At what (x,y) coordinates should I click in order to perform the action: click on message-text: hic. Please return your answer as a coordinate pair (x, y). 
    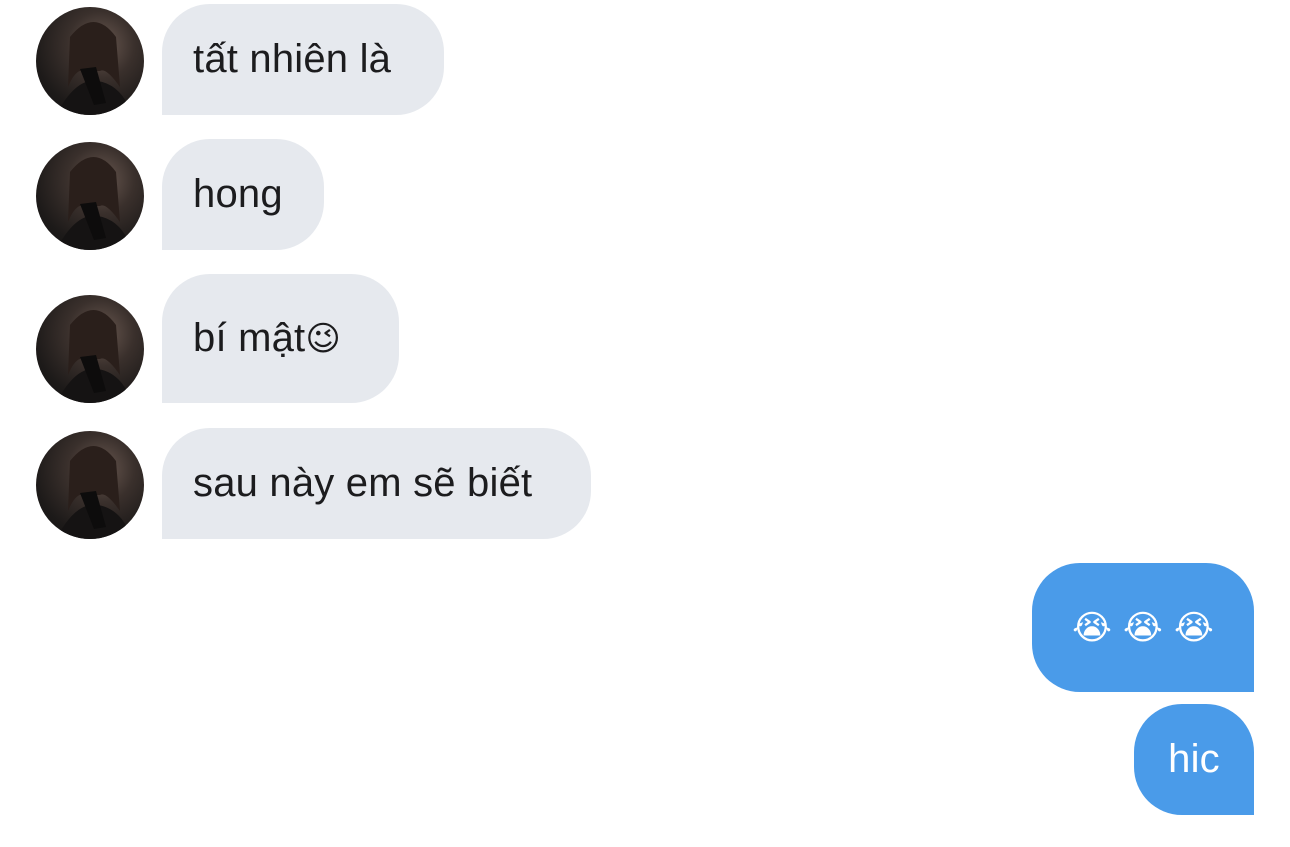
    Looking at the image, I should click on (1194, 759).